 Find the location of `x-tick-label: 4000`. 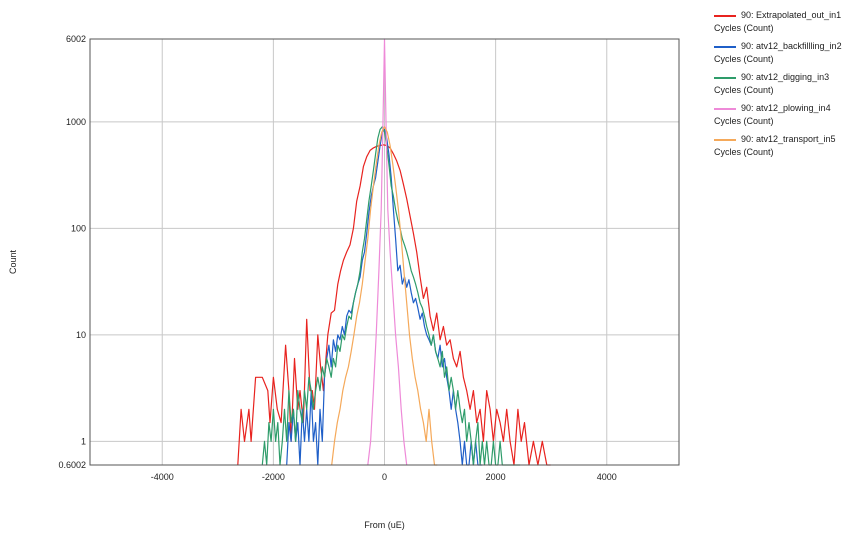

x-tick-label: 4000 is located at coordinates (607, 477).